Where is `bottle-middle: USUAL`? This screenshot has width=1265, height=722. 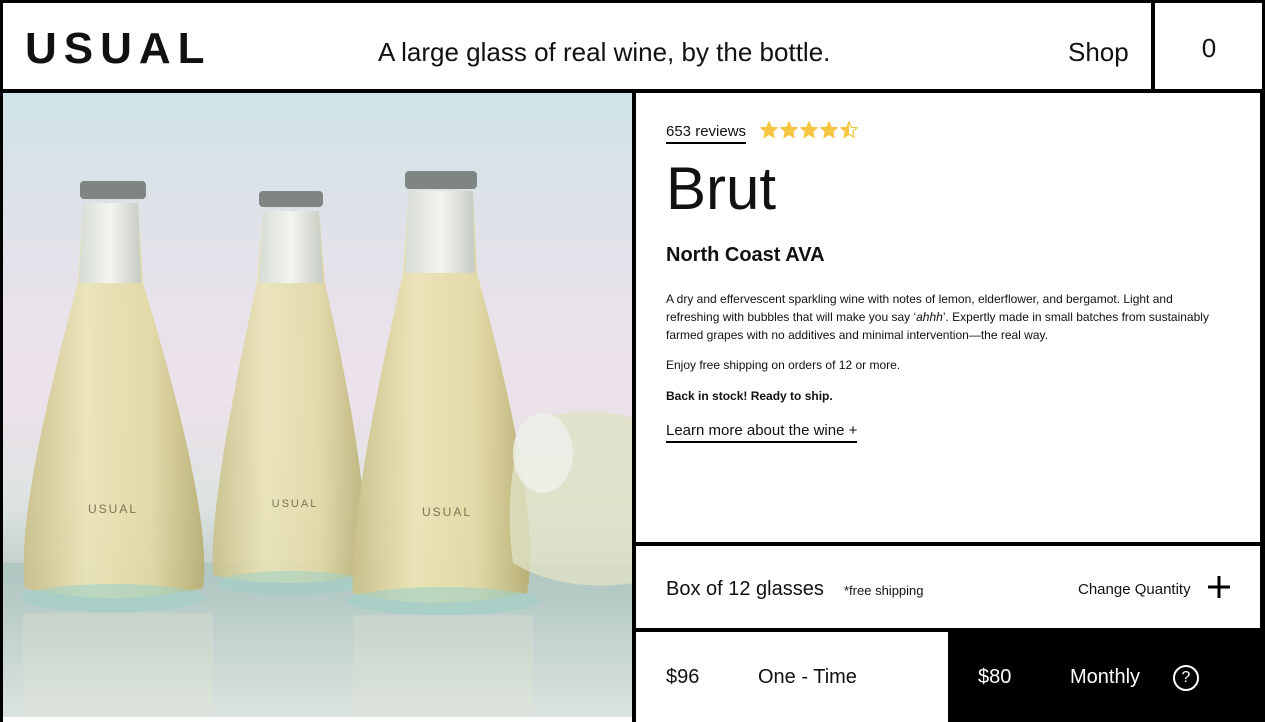 bottle-middle: USUAL is located at coordinates (289, 393).